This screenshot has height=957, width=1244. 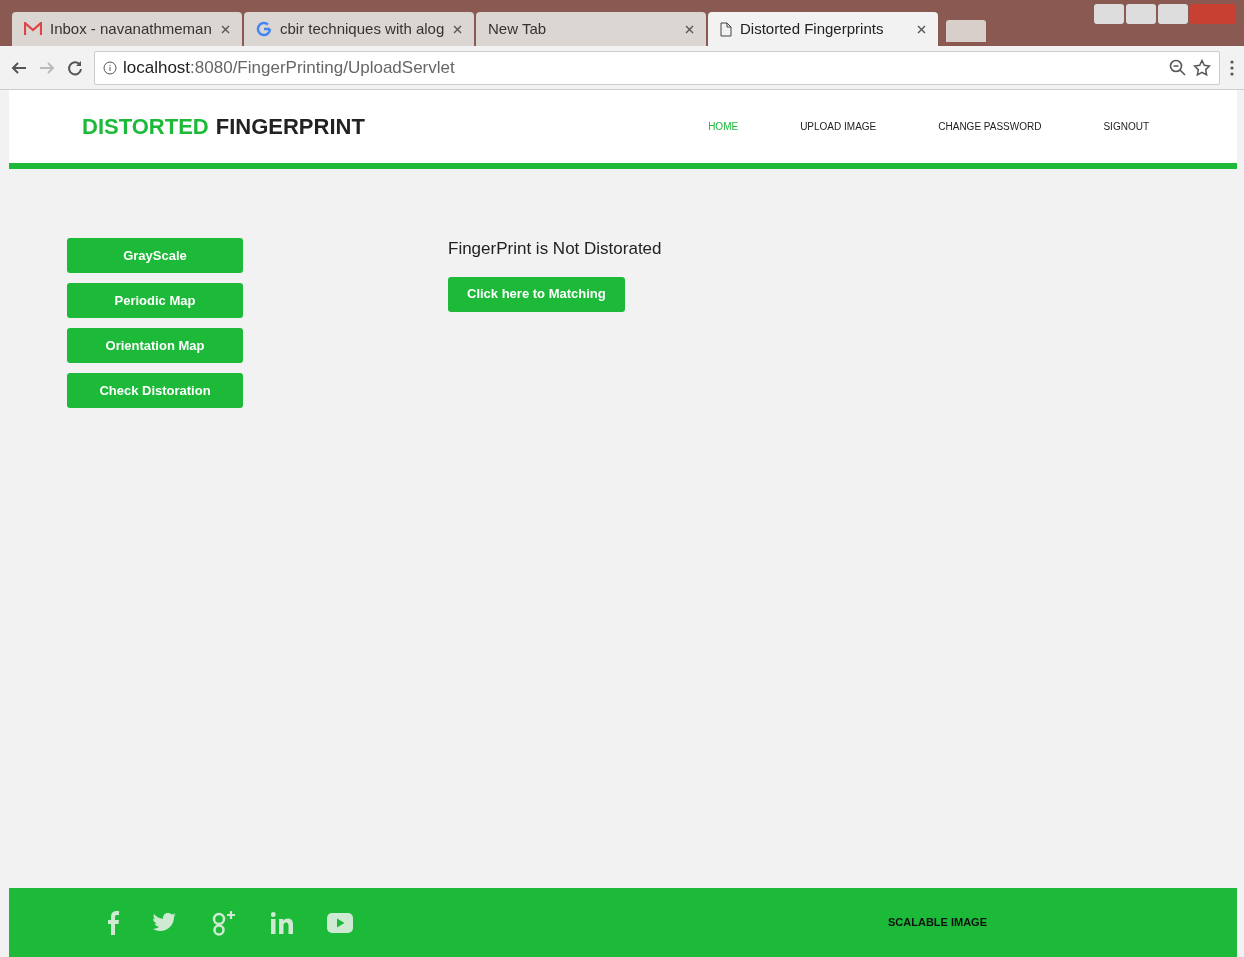 I want to click on footer-credit: SCALABLE IMAGE, so click(x=937, y=923).